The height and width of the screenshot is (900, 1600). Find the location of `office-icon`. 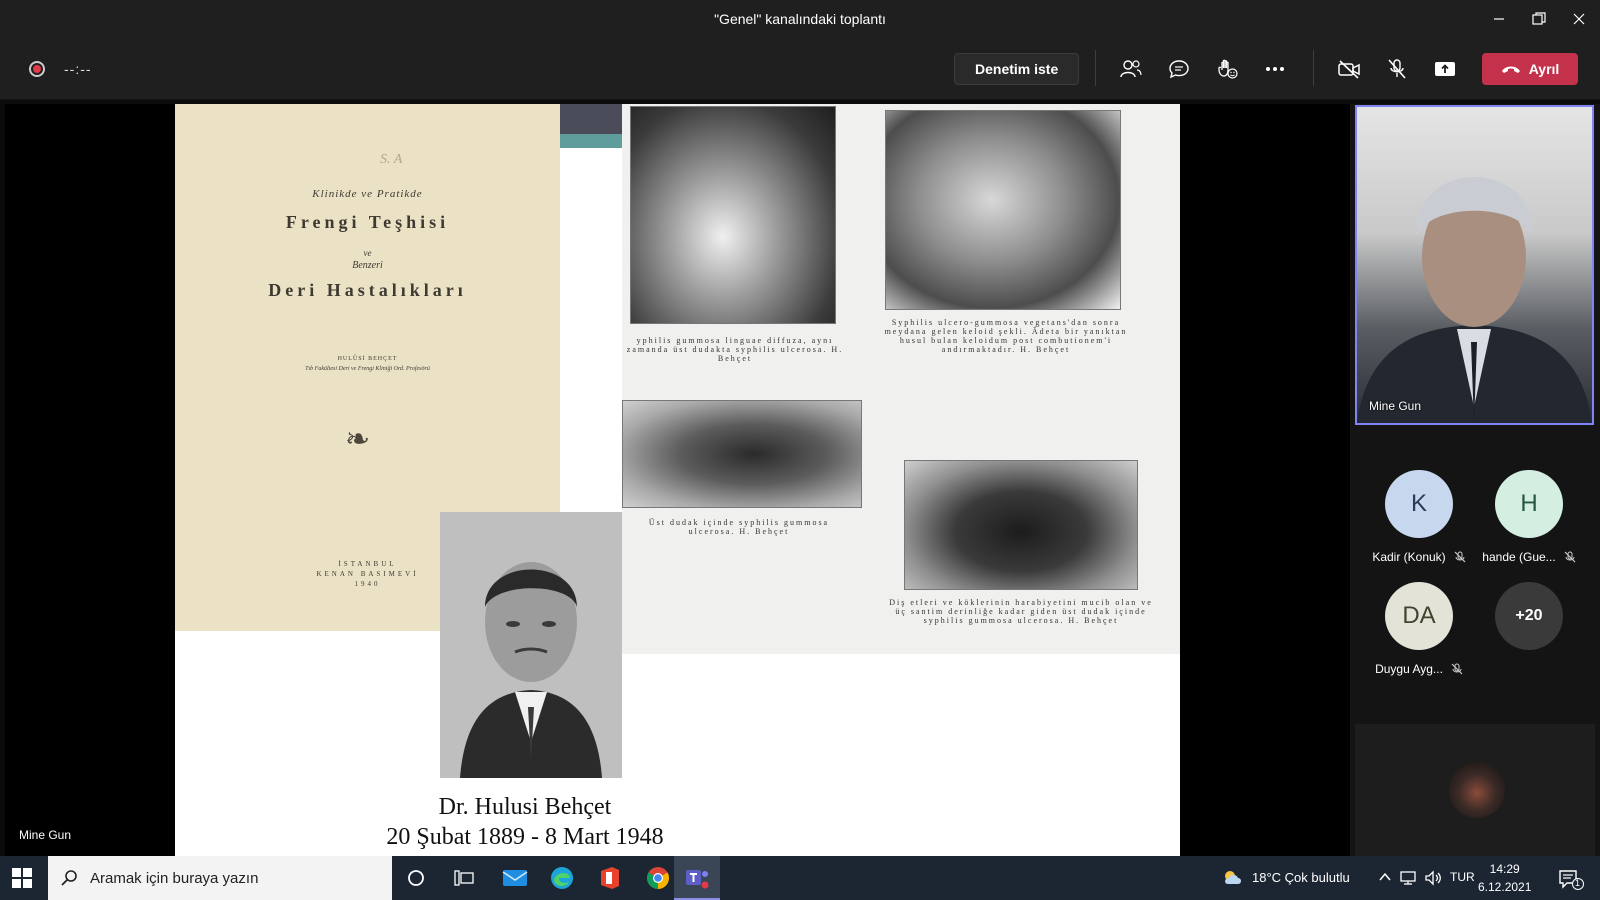

office-icon is located at coordinates (610, 878).